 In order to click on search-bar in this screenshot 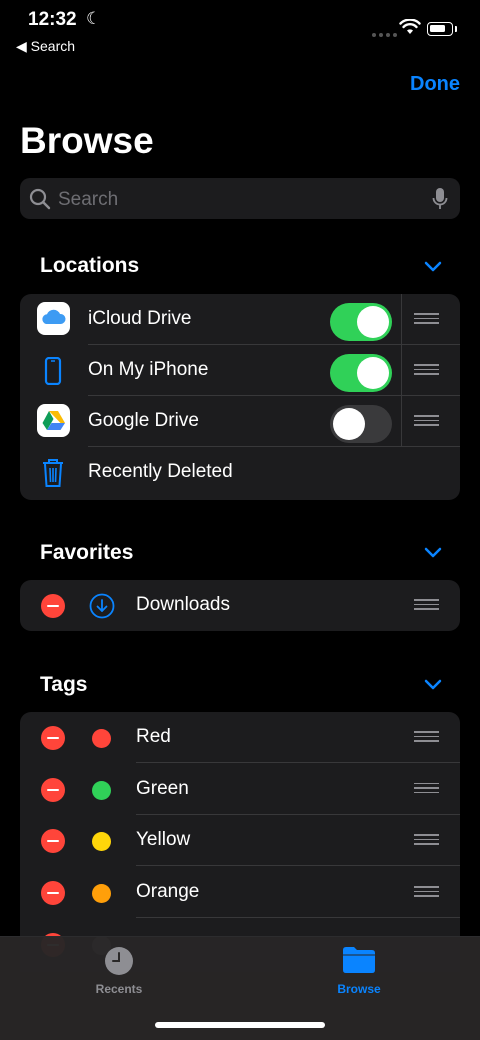, I will do `click(240, 199)`.